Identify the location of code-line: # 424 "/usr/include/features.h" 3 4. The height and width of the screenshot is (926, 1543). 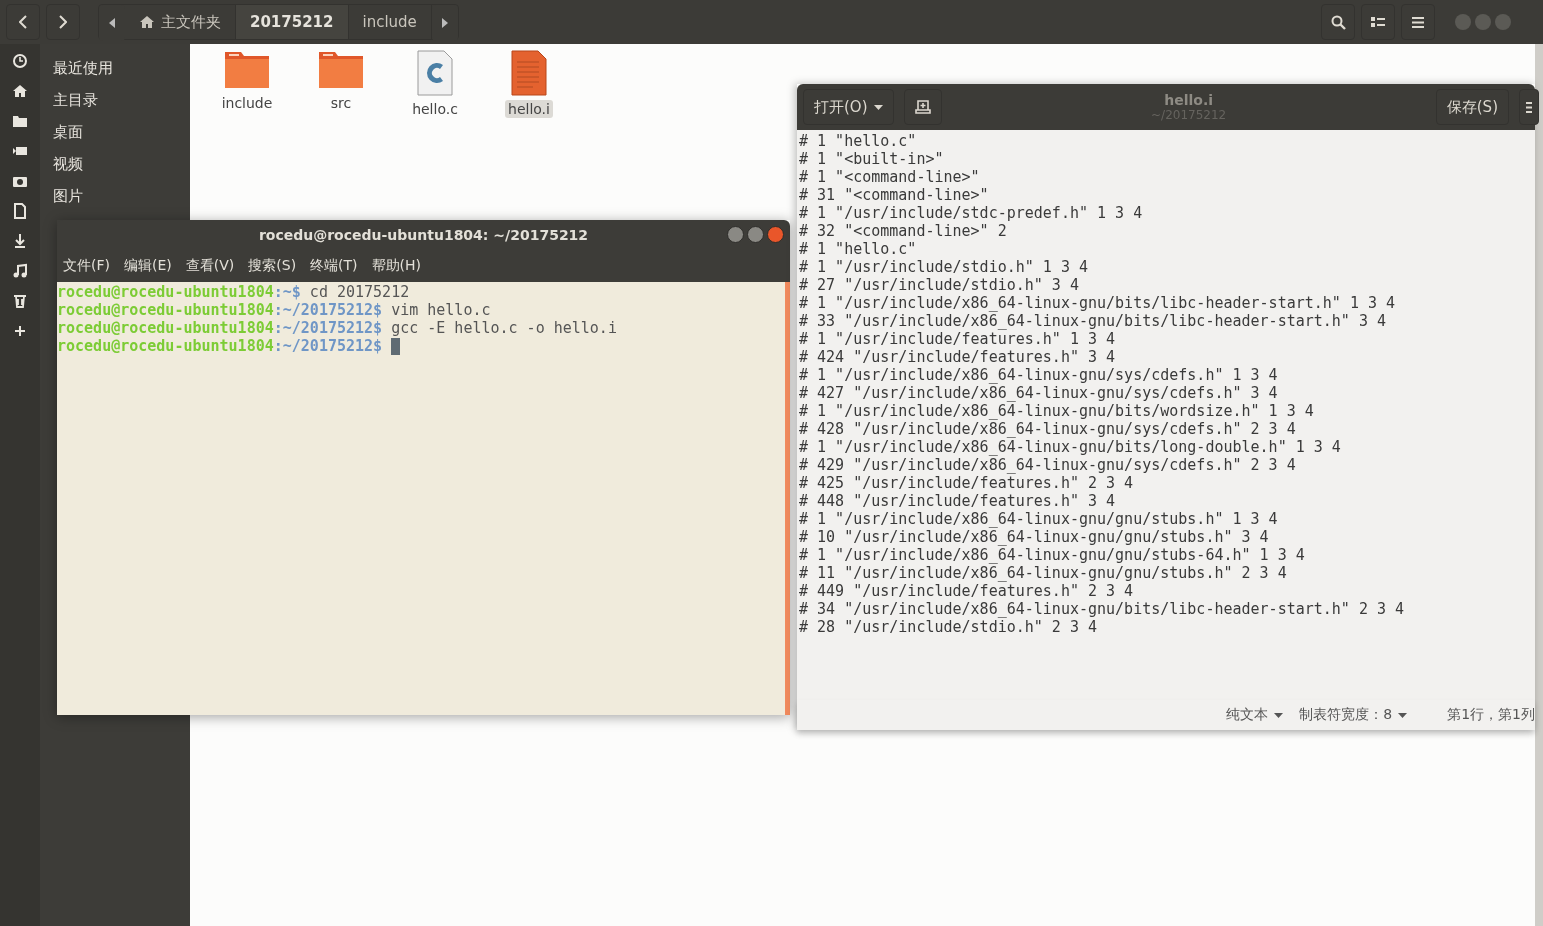
(957, 357).